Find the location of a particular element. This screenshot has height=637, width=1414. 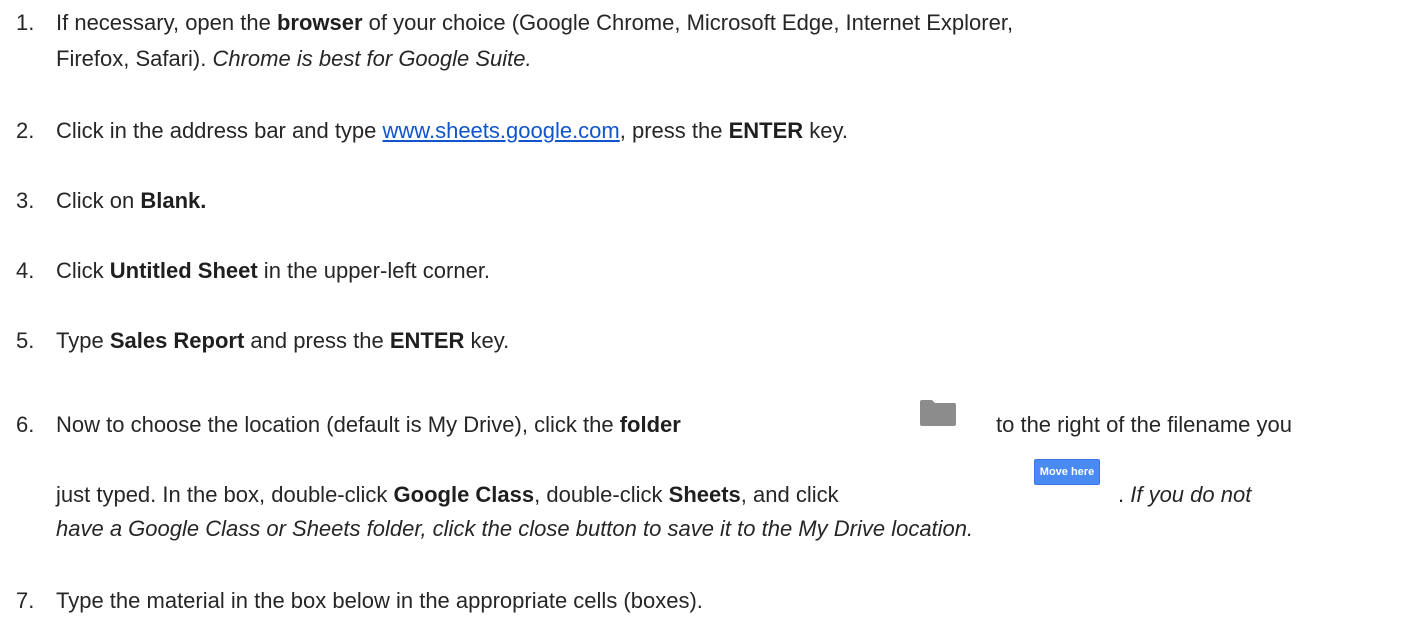

step-text: , and click is located at coordinates (789, 494).